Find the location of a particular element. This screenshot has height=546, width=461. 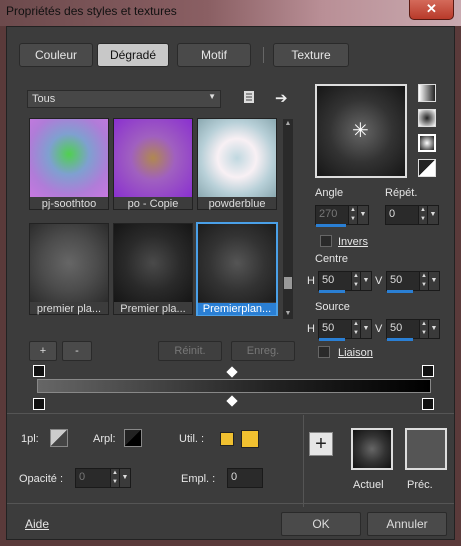

scroll-up-icon: ▲ is located at coordinates (288, 124).